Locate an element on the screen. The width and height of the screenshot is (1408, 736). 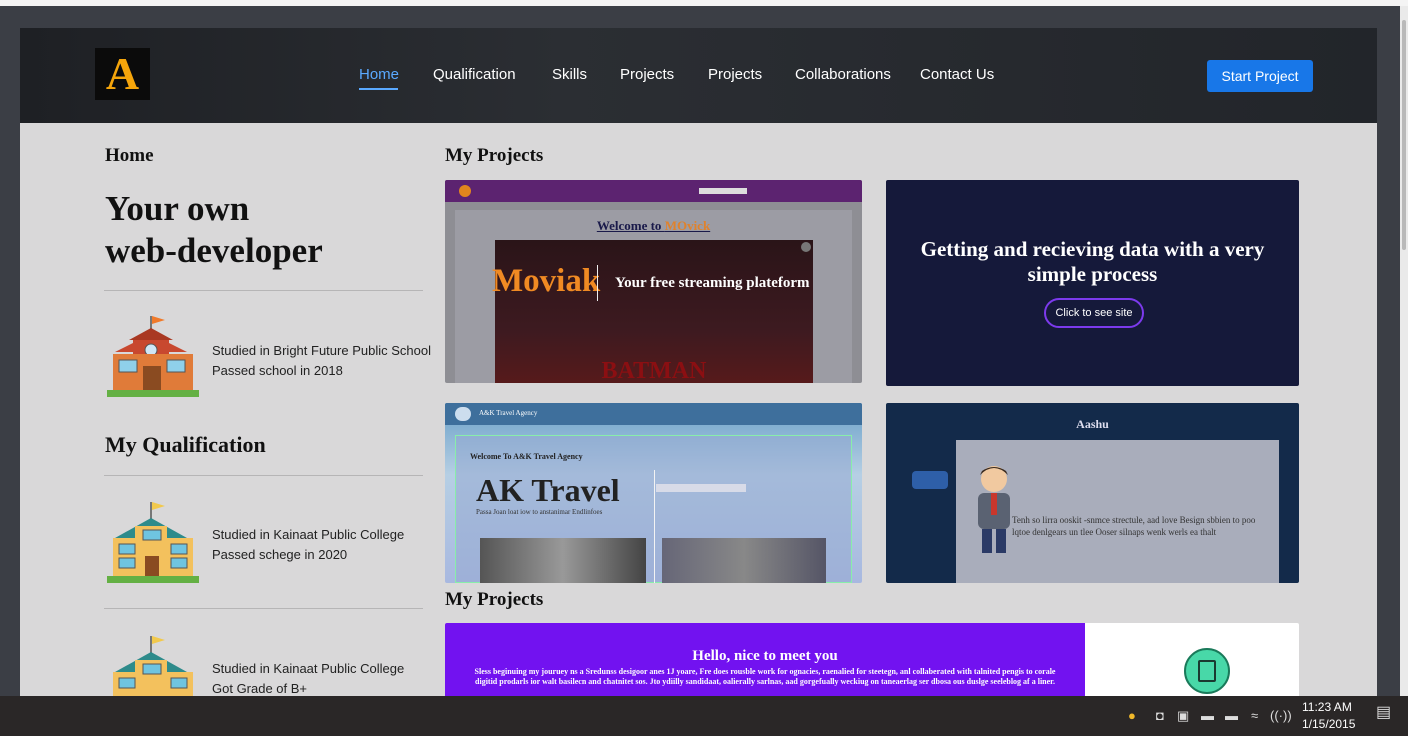
notifications-icon: ▤ is located at coordinates (1383, 713).